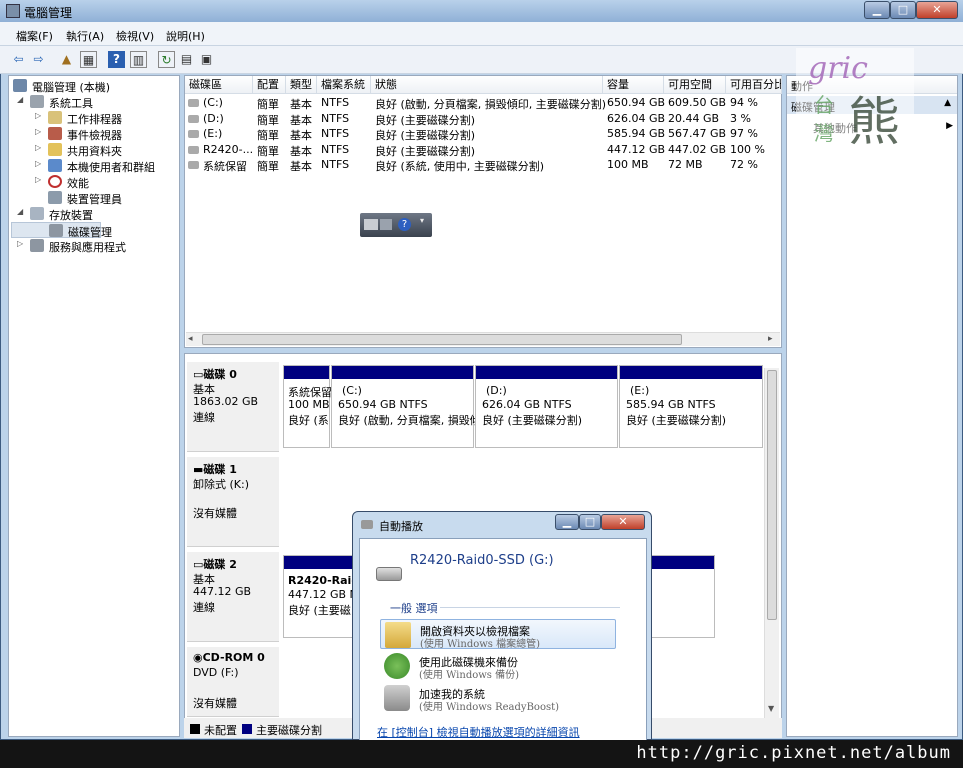 The height and width of the screenshot is (768, 963). What do you see at coordinates (590, 522) in the screenshot?
I see `dialog-maximize-button: □` at bounding box center [590, 522].